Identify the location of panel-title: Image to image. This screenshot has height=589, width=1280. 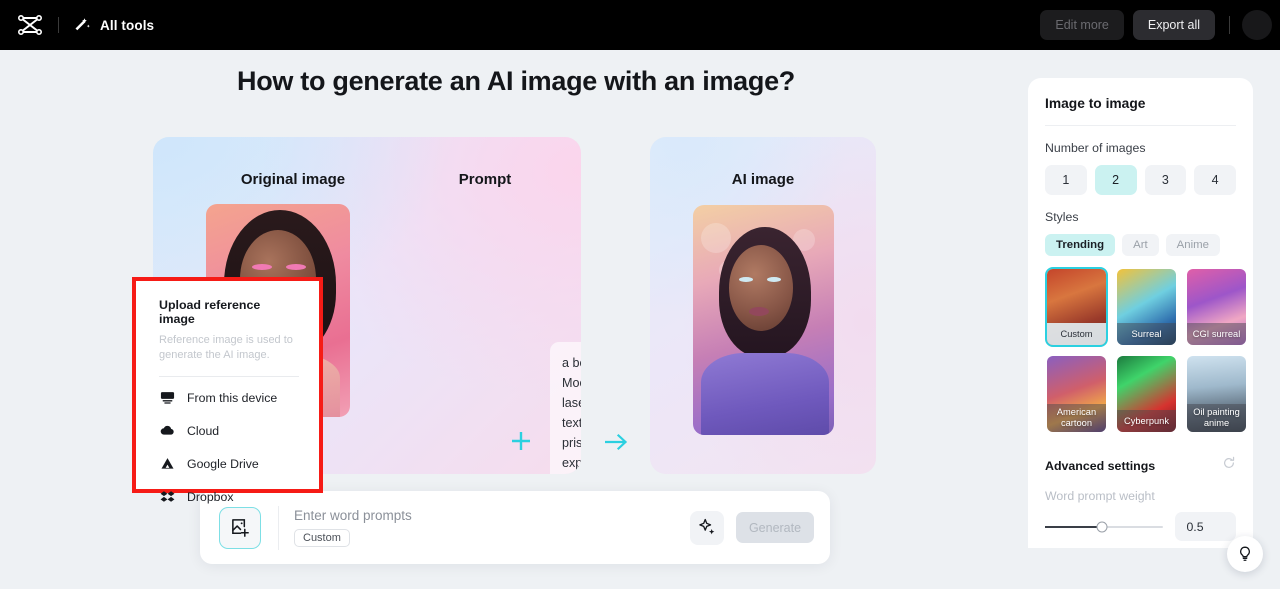
(1095, 103).